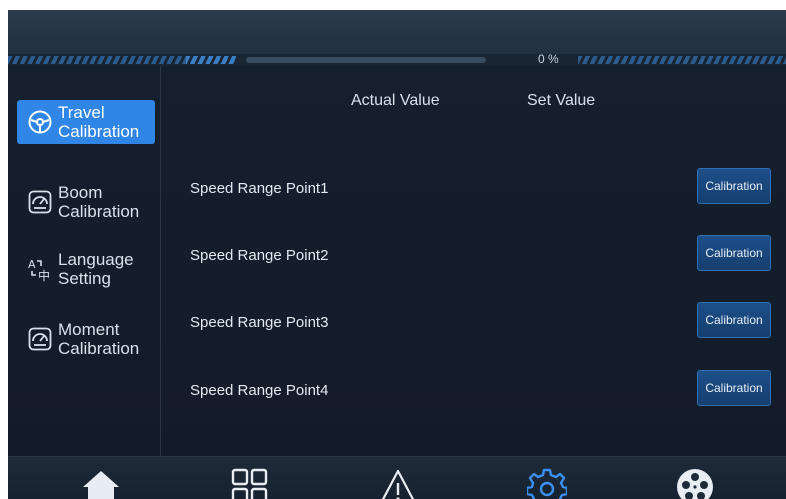  I want to click on progress-text: 0 %, so click(548, 59).